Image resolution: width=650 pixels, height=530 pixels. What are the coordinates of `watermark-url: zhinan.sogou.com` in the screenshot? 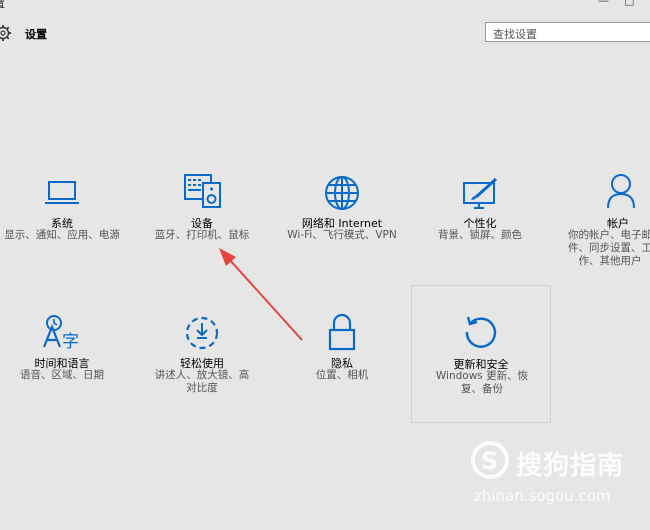 It's located at (542, 496).